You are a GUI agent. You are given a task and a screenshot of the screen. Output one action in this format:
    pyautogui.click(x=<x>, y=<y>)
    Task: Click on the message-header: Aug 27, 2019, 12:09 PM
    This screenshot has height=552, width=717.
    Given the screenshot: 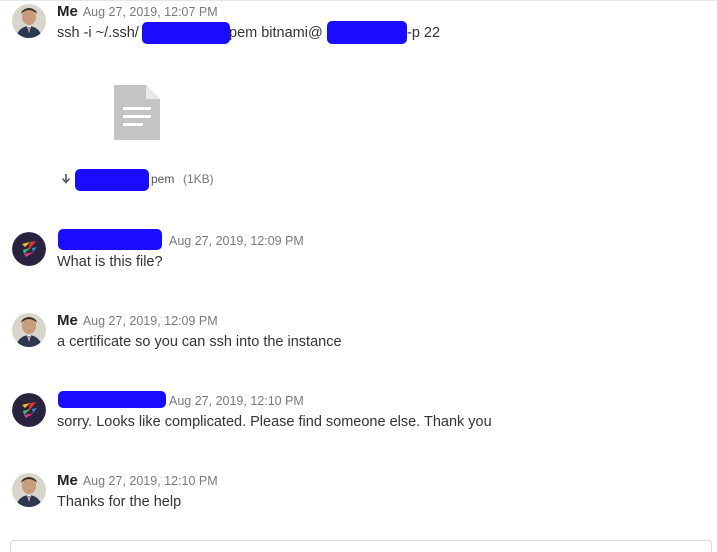 What is the action you would take?
    pyautogui.click(x=234, y=241)
    